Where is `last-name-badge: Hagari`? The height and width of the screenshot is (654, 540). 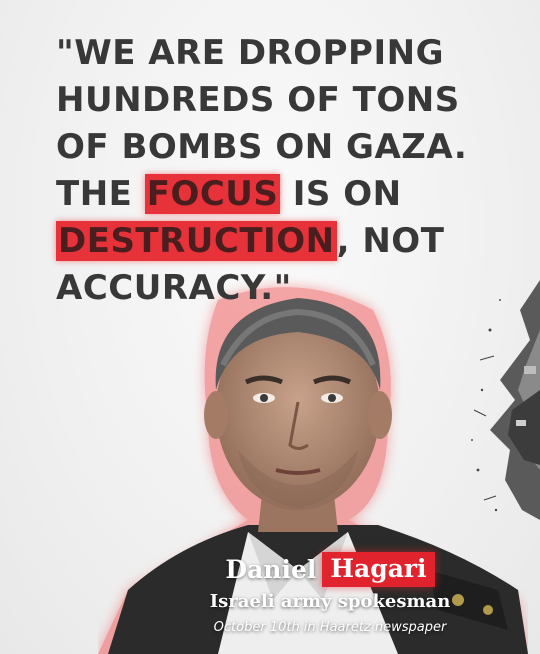
last-name-badge: Hagari is located at coordinates (378, 569).